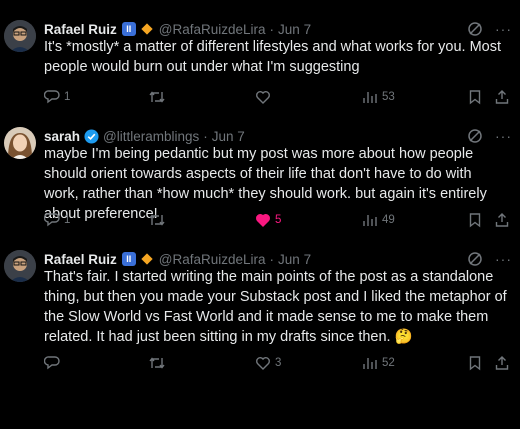 The image size is (520, 429). Describe the element at coordinates (403, 337) in the screenshot. I see `thinking-face-emoji: 🤔` at that location.